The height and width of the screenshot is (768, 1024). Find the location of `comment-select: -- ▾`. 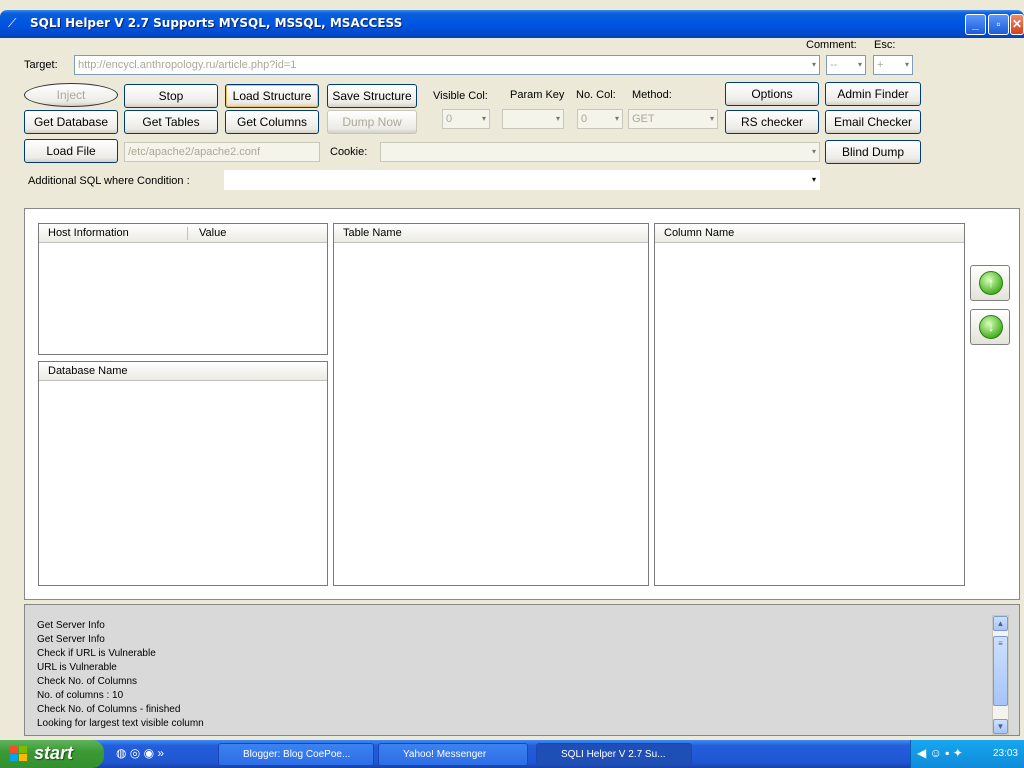

comment-select: -- ▾ is located at coordinates (846, 65).